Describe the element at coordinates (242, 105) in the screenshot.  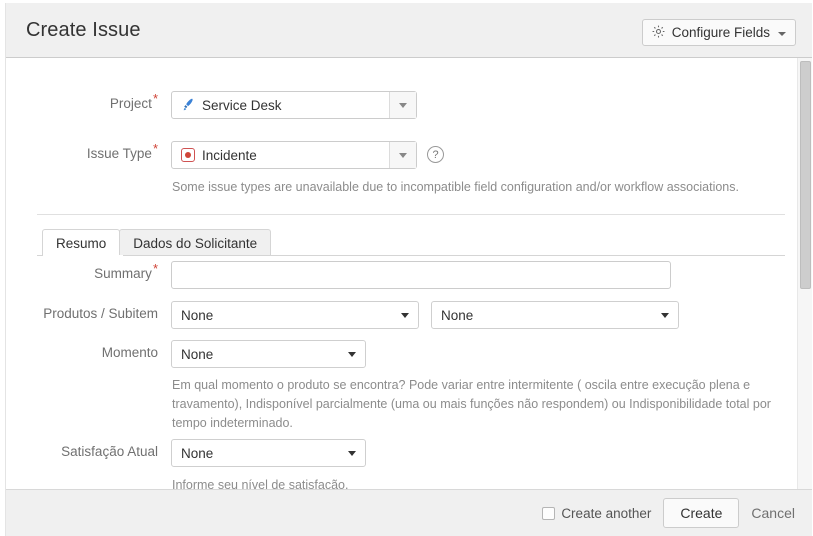
I see `project-value-text: Service Desk` at that location.